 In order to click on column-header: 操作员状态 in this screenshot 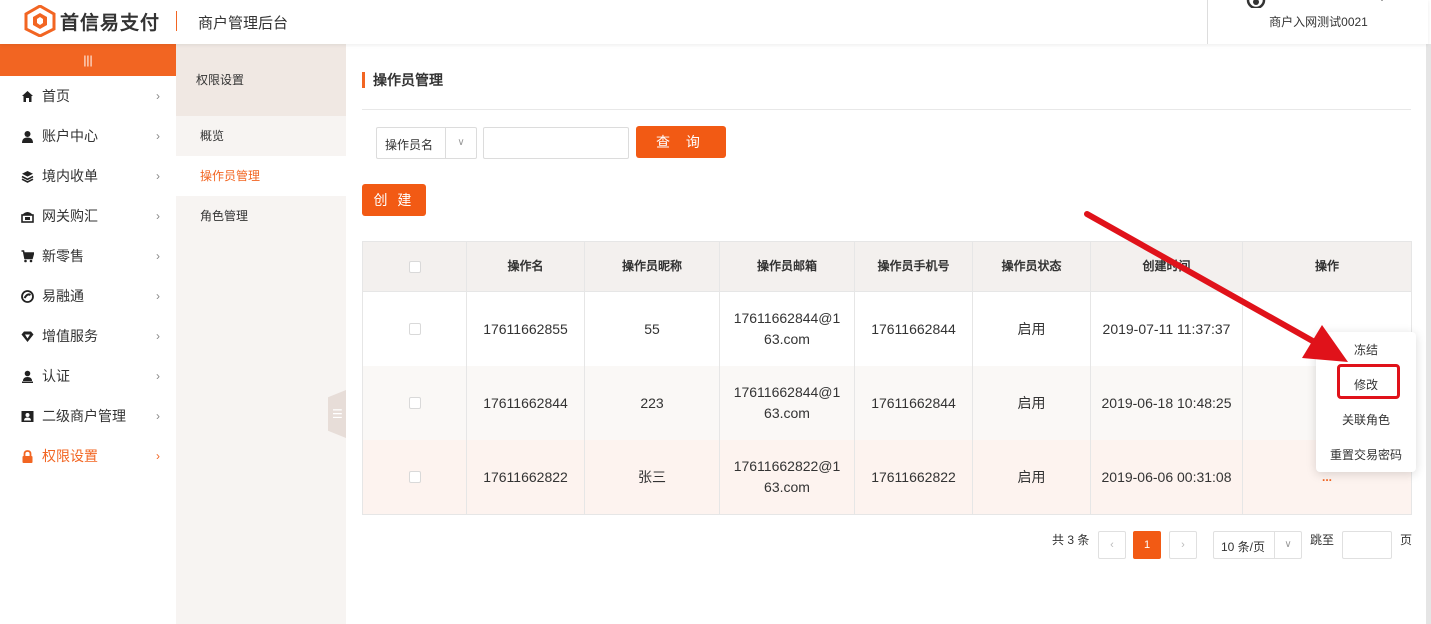, I will do `click(1032, 266)`.